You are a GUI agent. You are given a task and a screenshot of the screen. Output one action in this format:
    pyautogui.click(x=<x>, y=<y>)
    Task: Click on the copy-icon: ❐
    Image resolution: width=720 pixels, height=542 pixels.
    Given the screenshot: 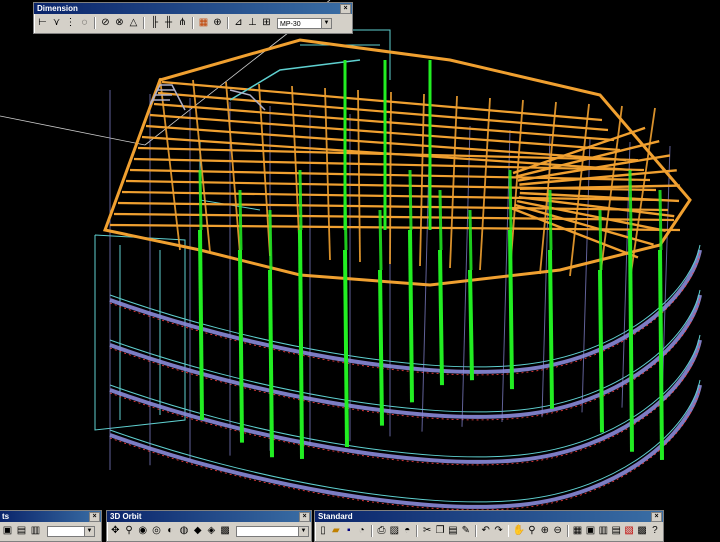 What is the action you would take?
    pyautogui.click(x=440, y=531)
    